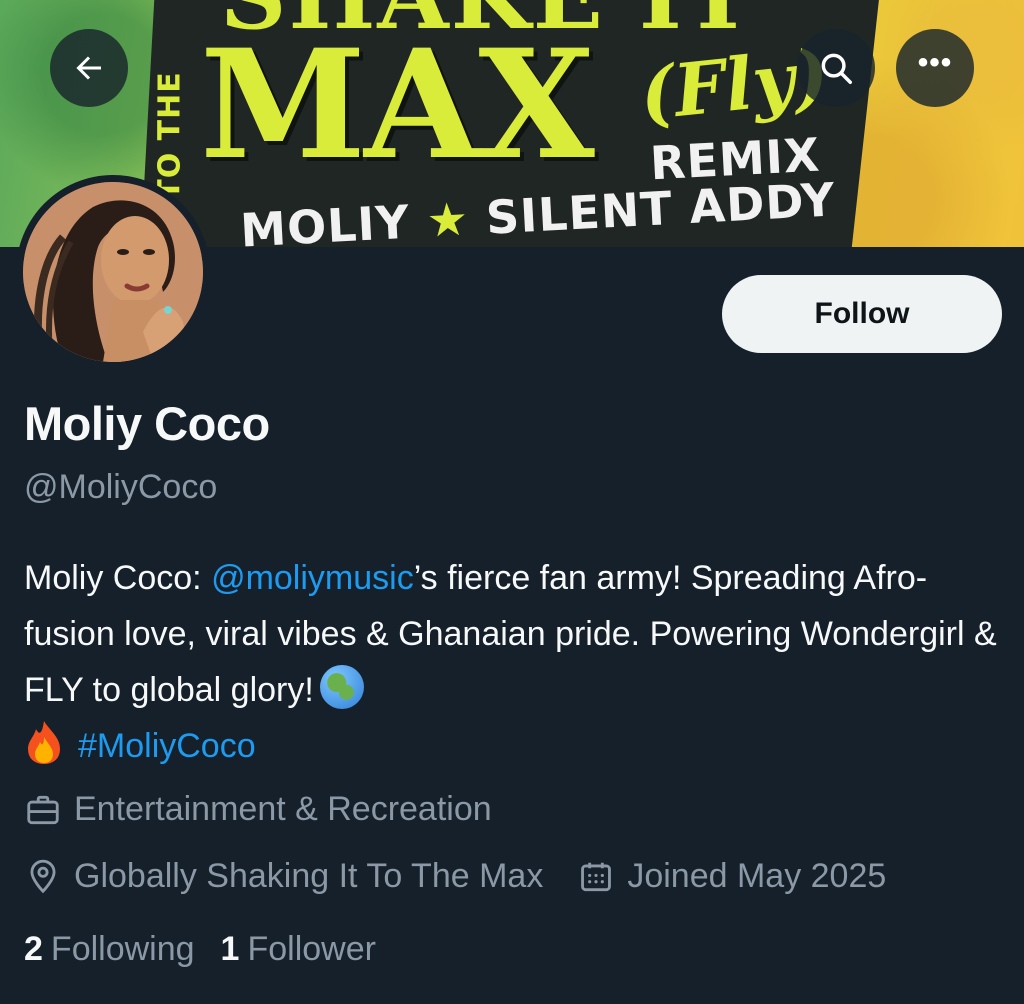 Image resolution: width=1024 pixels, height=1004 pixels. What do you see at coordinates (43, 810) in the screenshot?
I see `briefcase-icon` at bounding box center [43, 810].